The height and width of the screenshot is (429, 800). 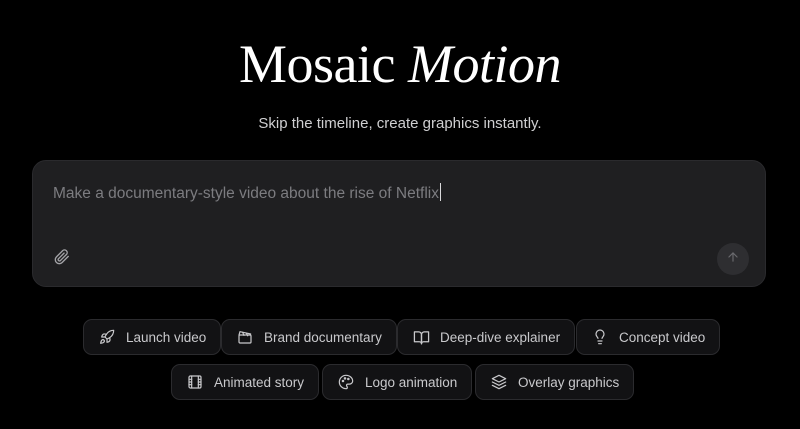 What do you see at coordinates (323, 337) in the screenshot?
I see `chip-label: Brand documentary` at bounding box center [323, 337].